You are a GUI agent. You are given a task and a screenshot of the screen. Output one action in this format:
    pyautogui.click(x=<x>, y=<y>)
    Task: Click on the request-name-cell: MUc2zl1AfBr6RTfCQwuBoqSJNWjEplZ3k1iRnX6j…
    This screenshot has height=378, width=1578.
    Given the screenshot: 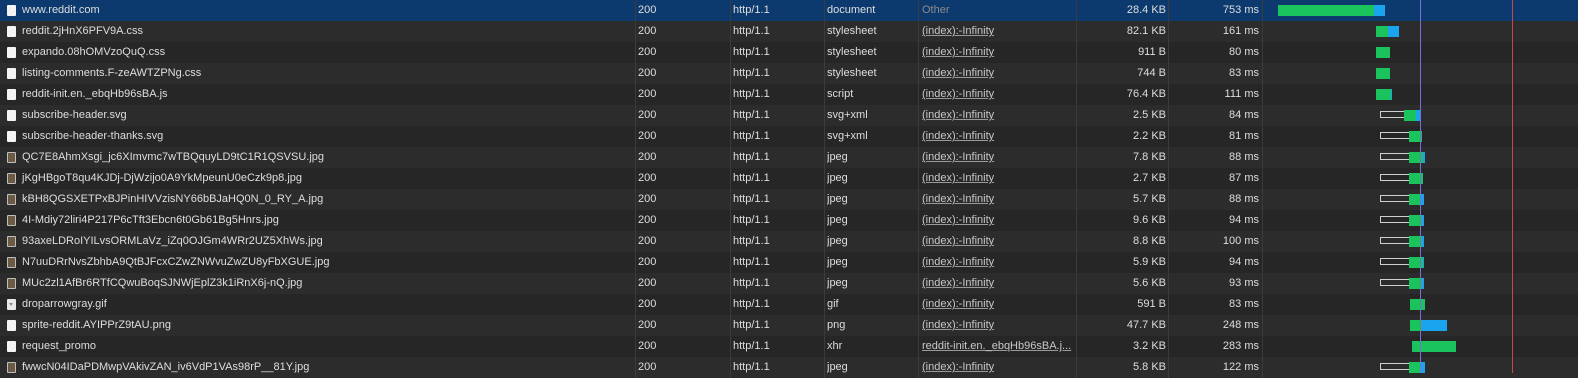 What is the action you would take?
    pyautogui.click(x=317, y=283)
    